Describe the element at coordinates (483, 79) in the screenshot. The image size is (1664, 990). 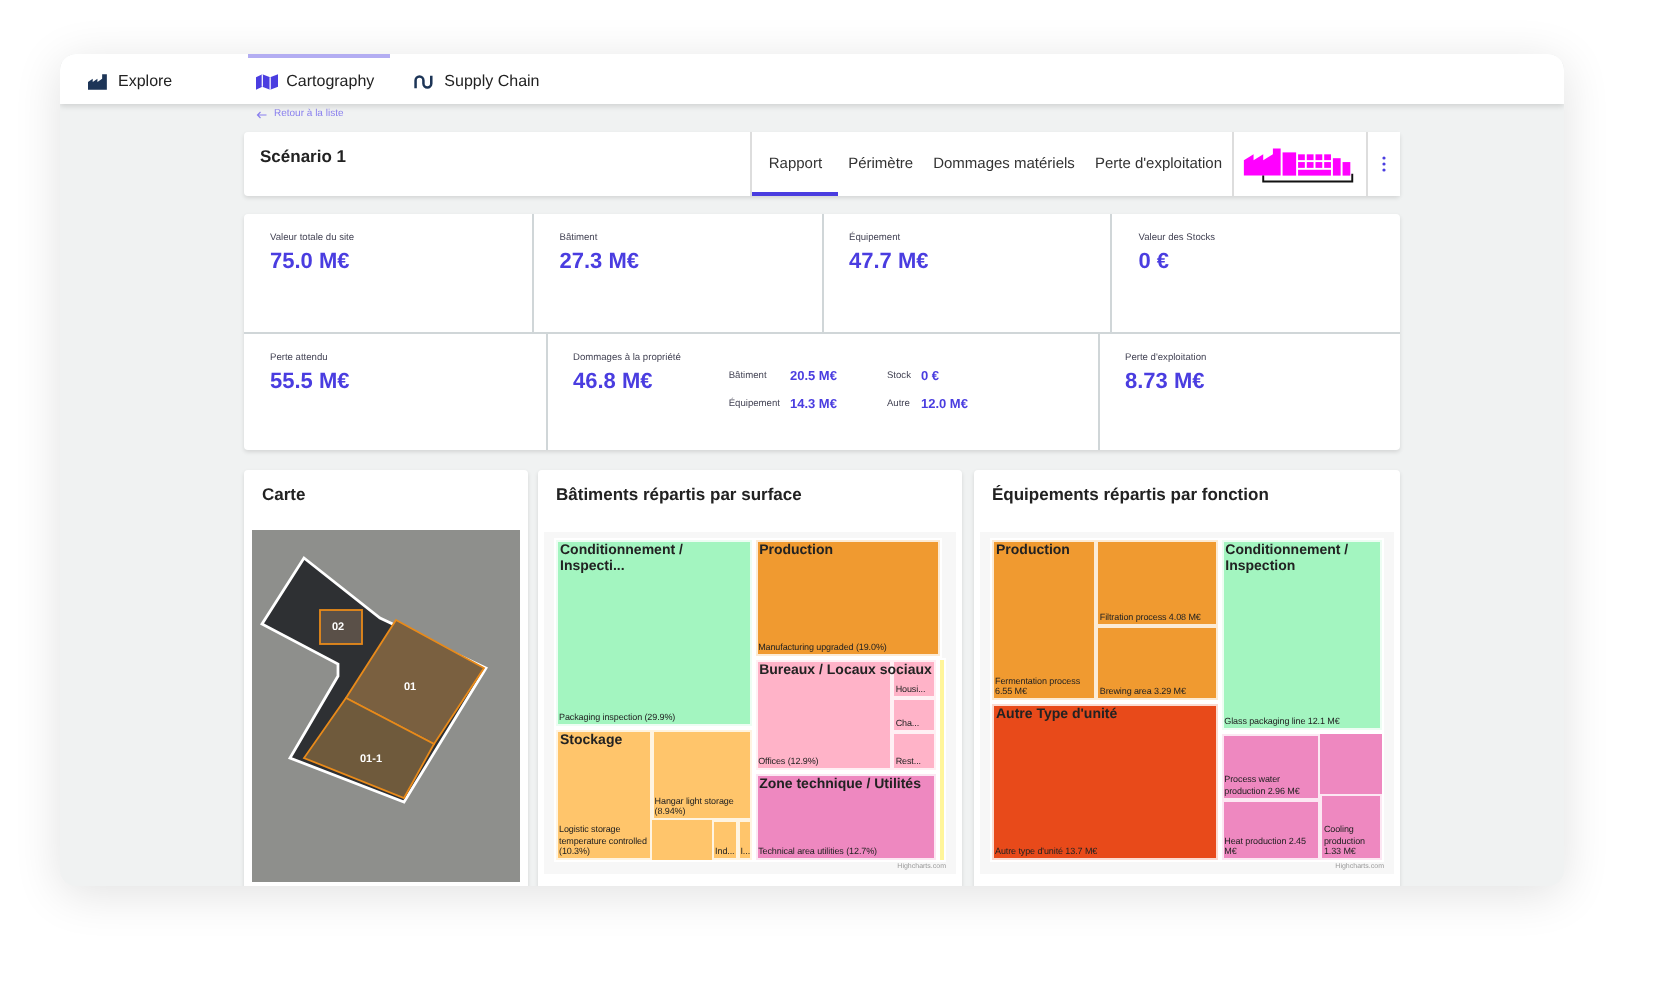
I see `nav-tab: Supply Chain` at that location.